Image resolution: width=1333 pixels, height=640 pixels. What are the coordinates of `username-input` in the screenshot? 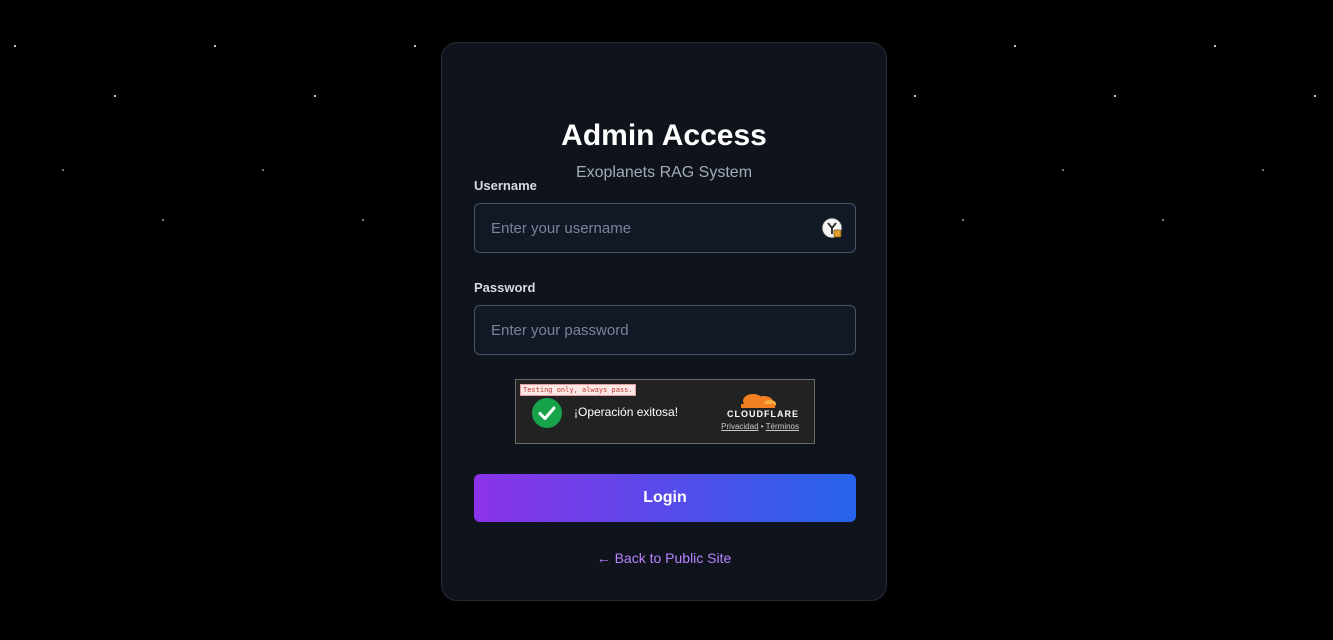 It's located at (665, 228).